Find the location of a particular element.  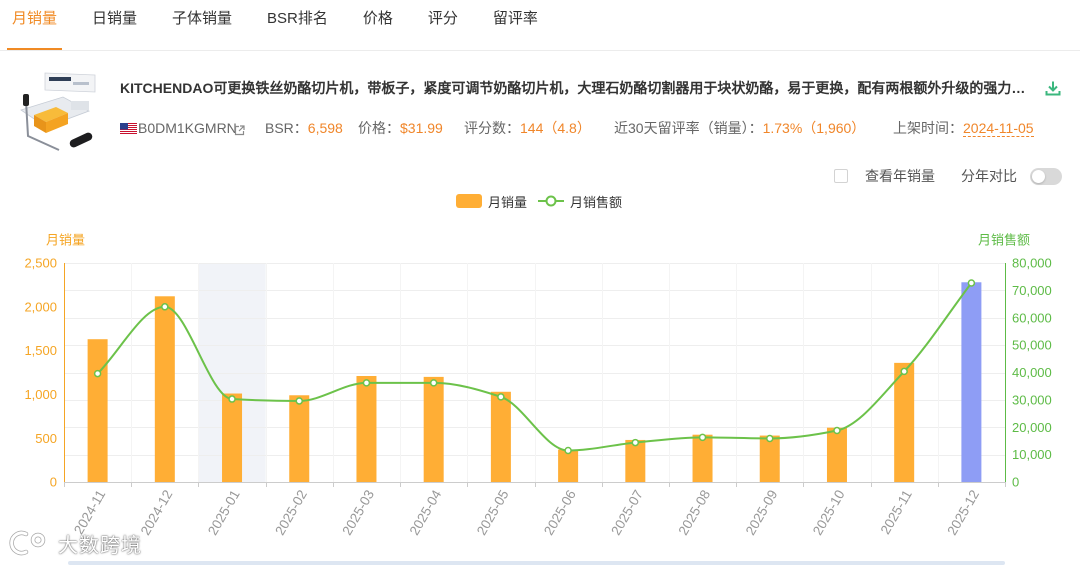

watermark: 大数跨境 is located at coordinates (75, 543).